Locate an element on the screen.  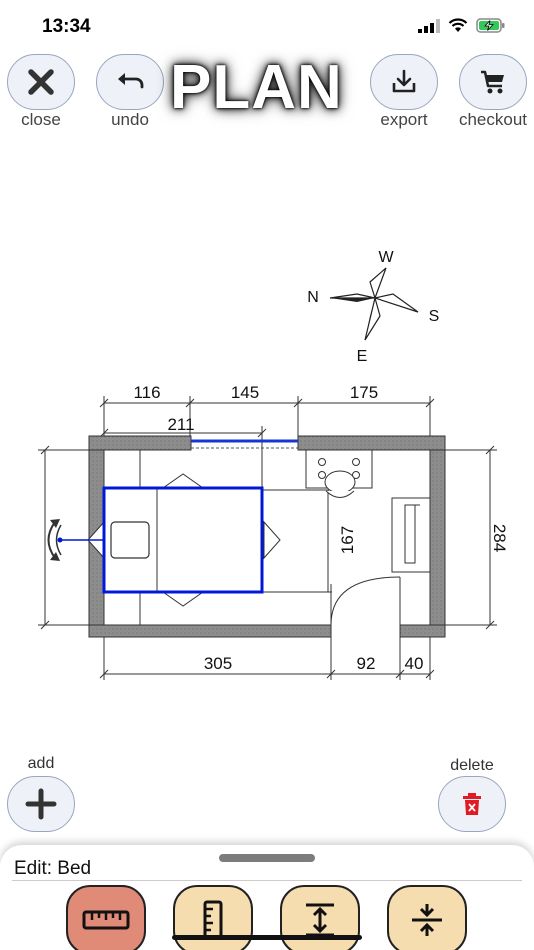
cart-icon is located at coordinates (492, 82).